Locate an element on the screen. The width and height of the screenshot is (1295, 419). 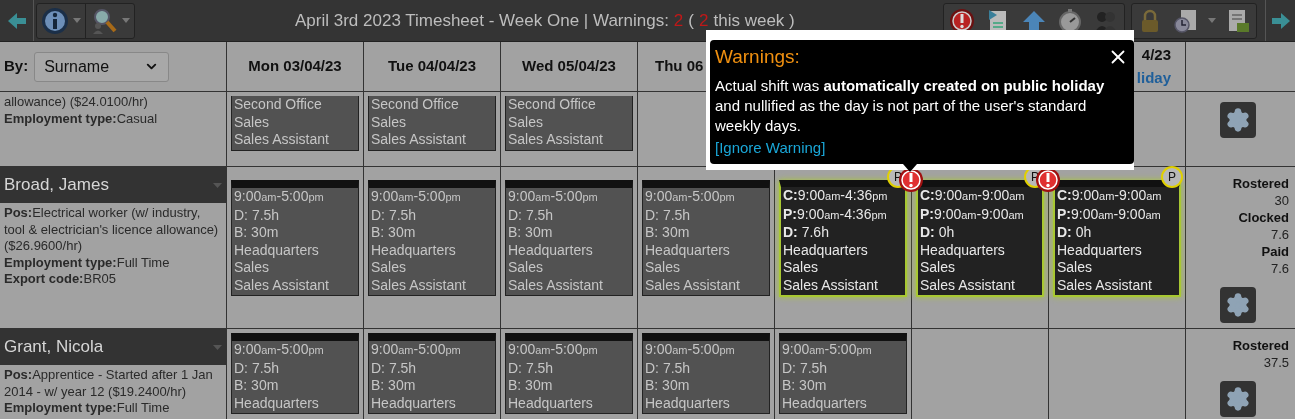
clock-document-icon is located at coordinates (1186, 20).